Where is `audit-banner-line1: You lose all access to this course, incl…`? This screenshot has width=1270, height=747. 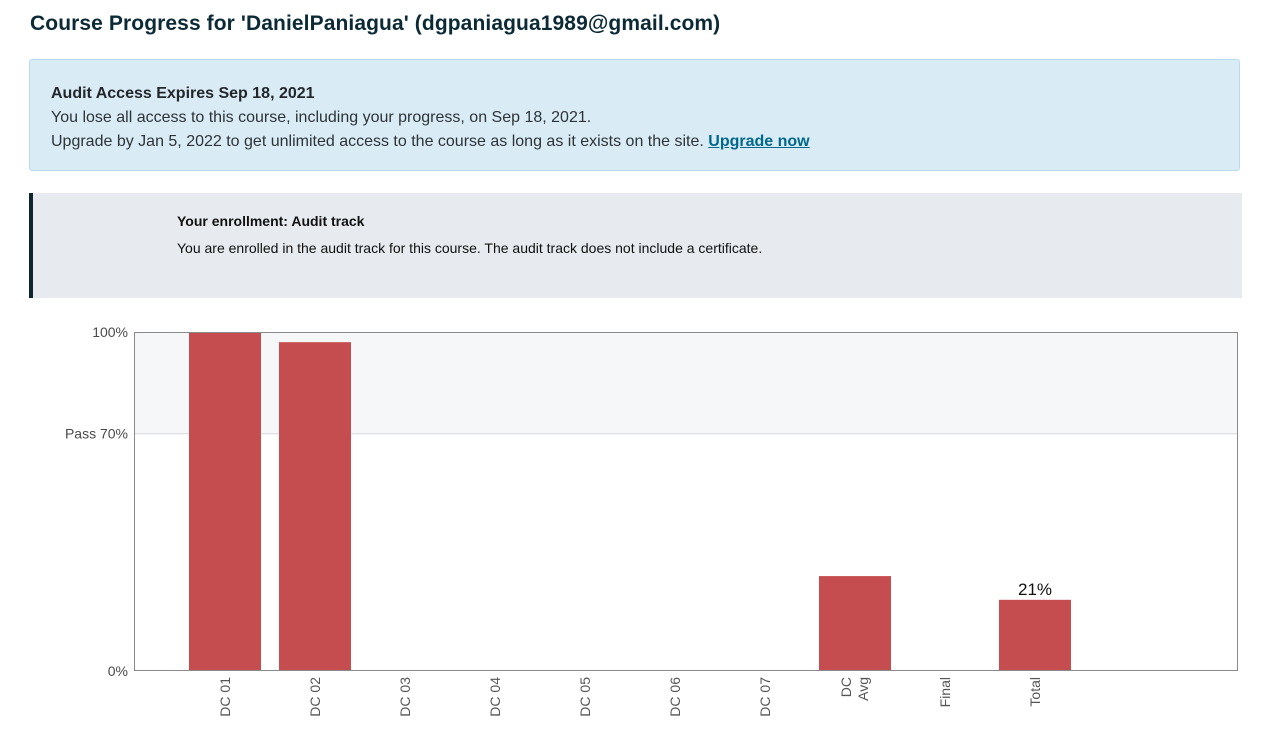
audit-banner-line1: You lose all access to this course, incl… is located at coordinates (321, 117).